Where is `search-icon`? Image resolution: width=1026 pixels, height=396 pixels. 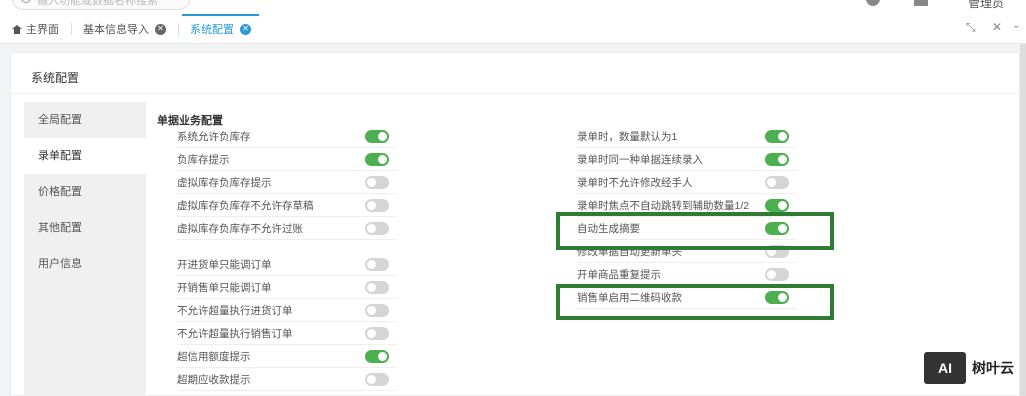
search-icon is located at coordinates (26, 1).